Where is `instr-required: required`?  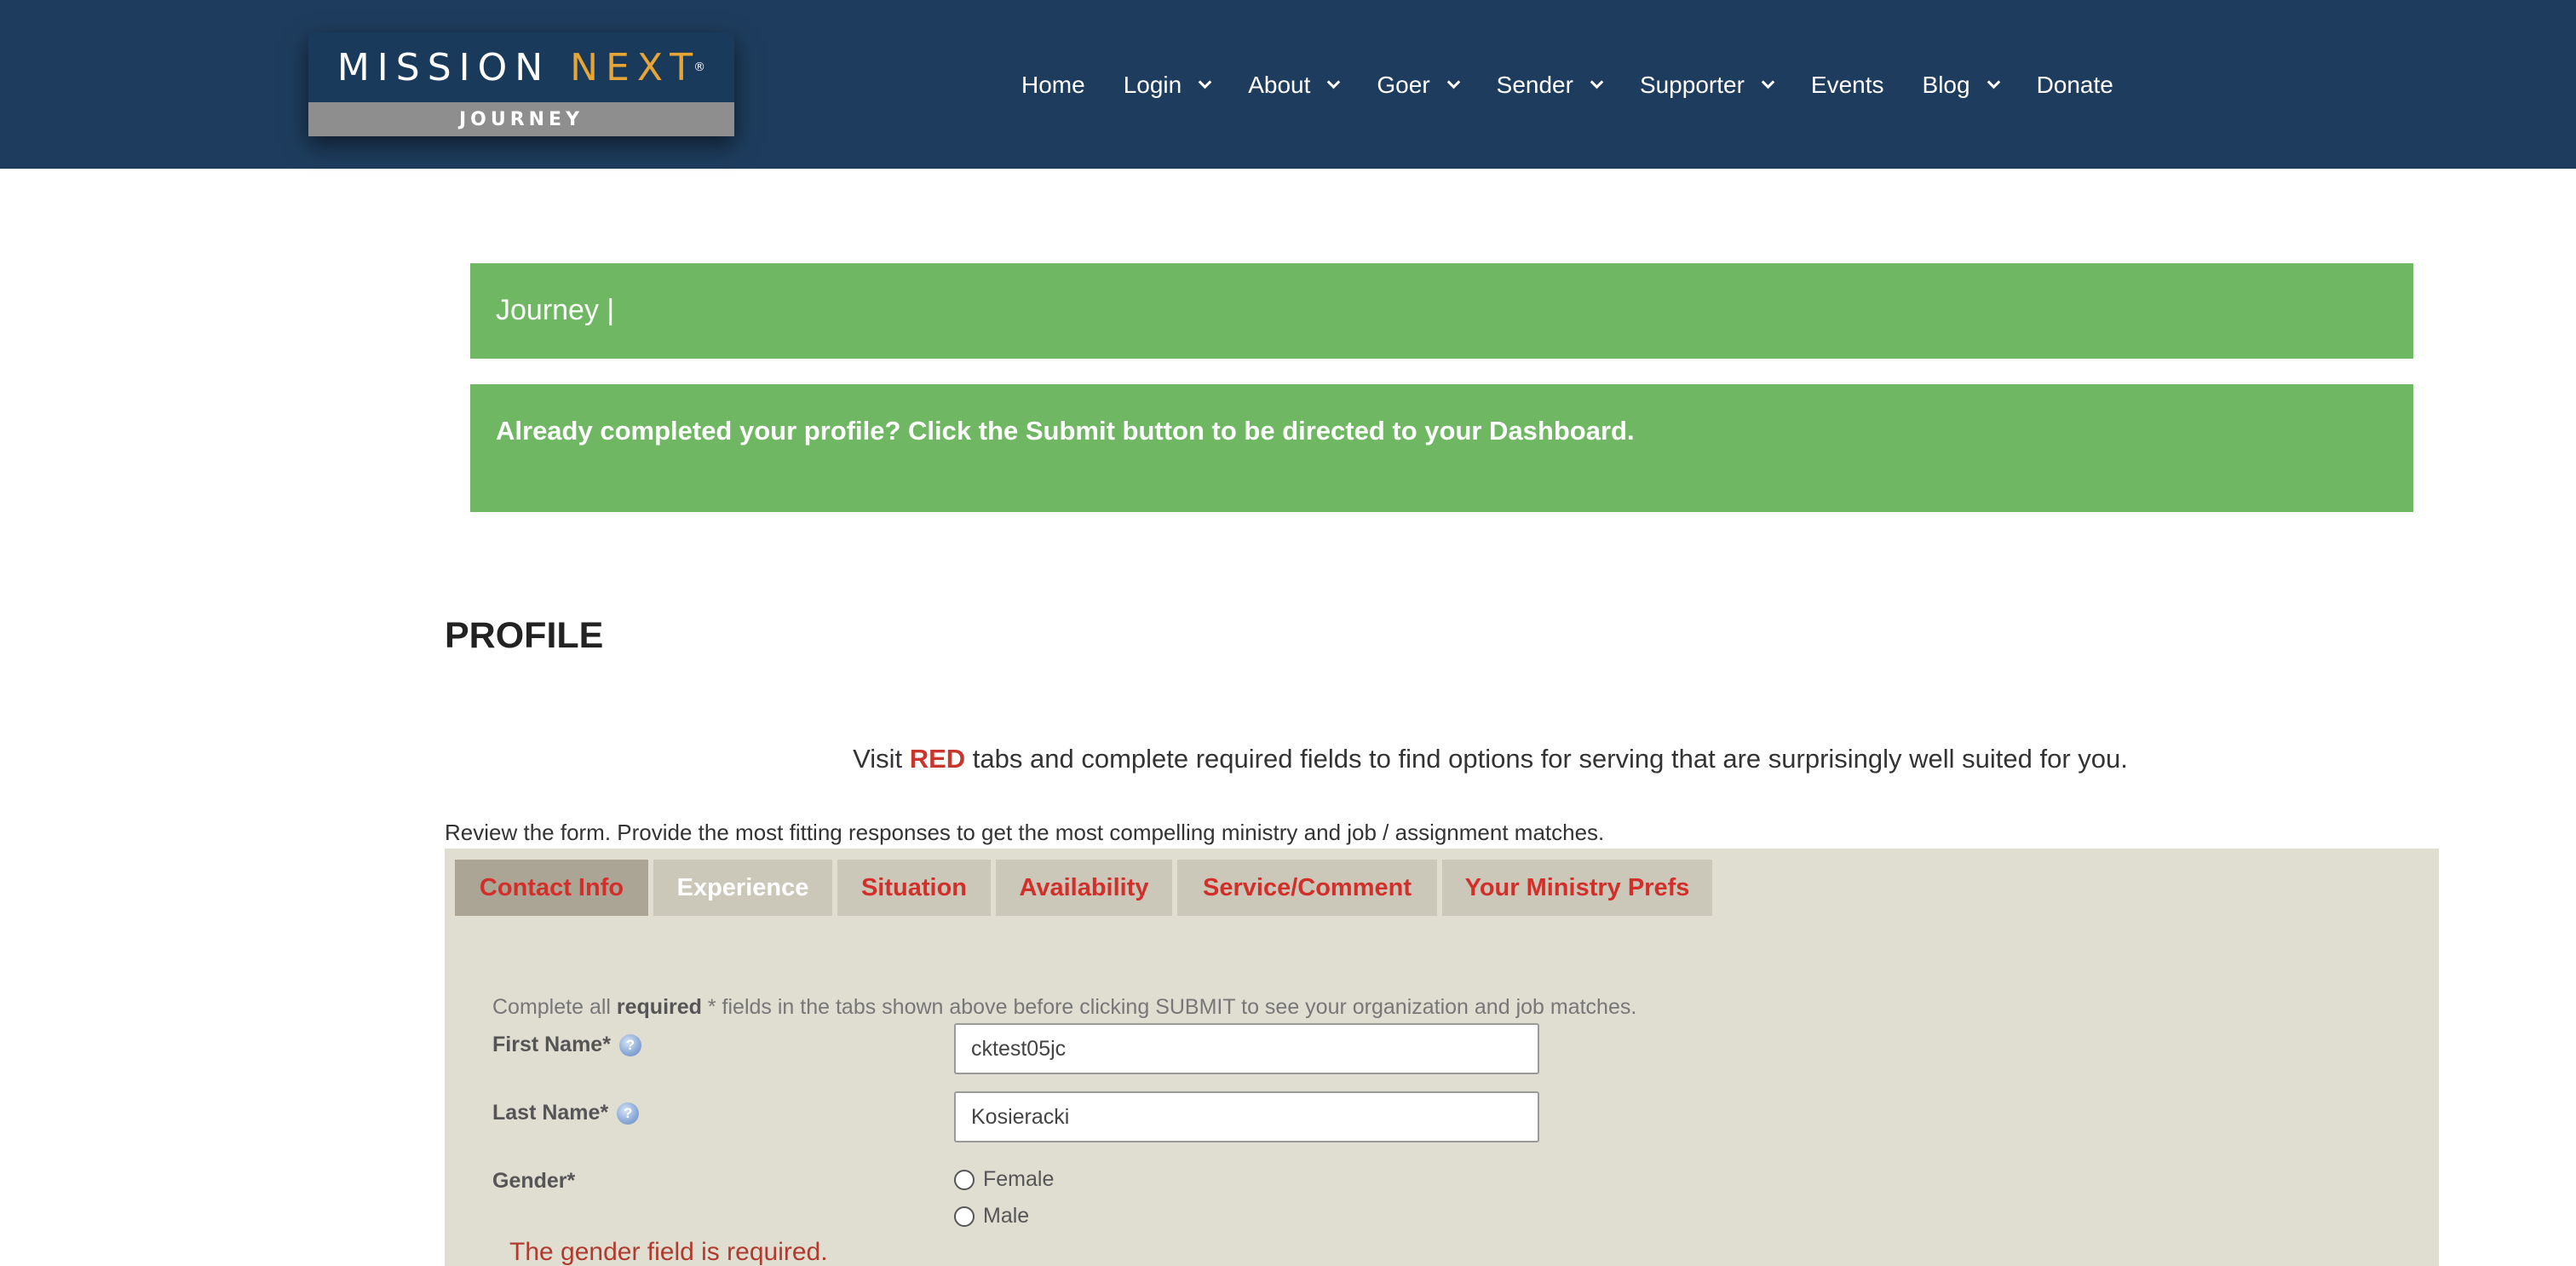 instr-required: required is located at coordinates (659, 1007).